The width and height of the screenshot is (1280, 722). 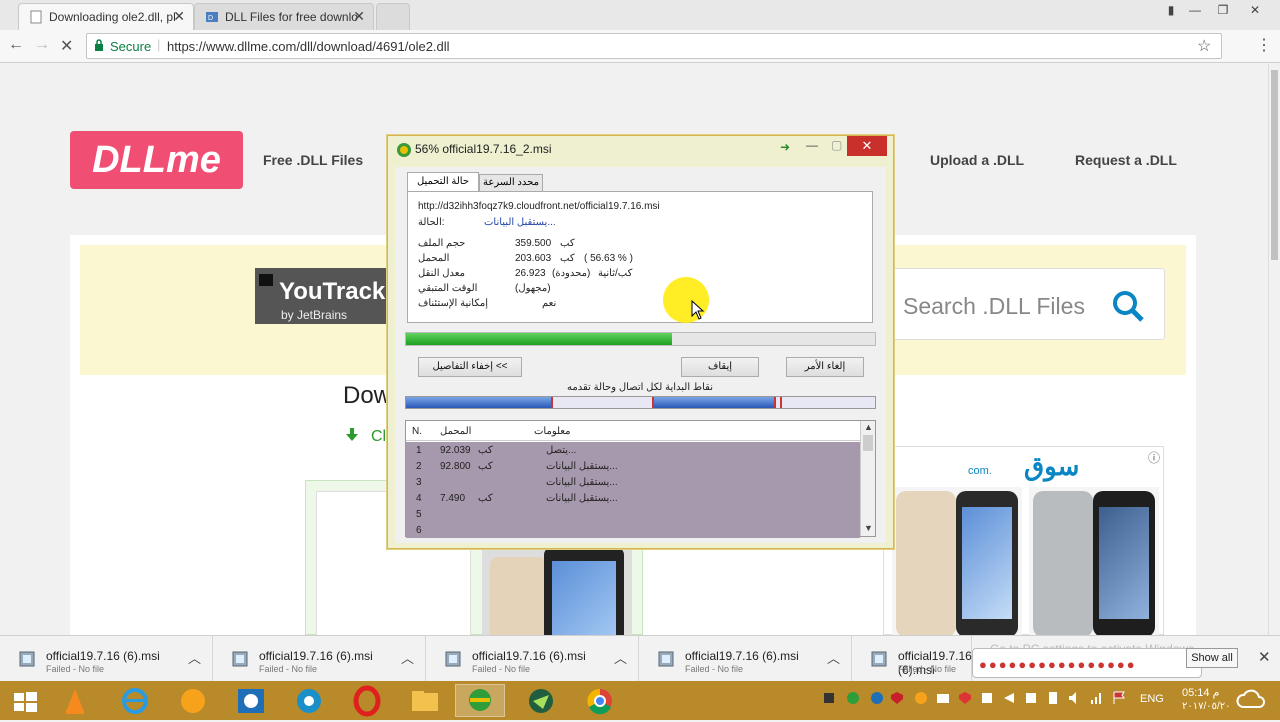 What do you see at coordinates (825, 367) in the screenshot?
I see `cancel-button: إلغاء الأمر` at bounding box center [825, 367].